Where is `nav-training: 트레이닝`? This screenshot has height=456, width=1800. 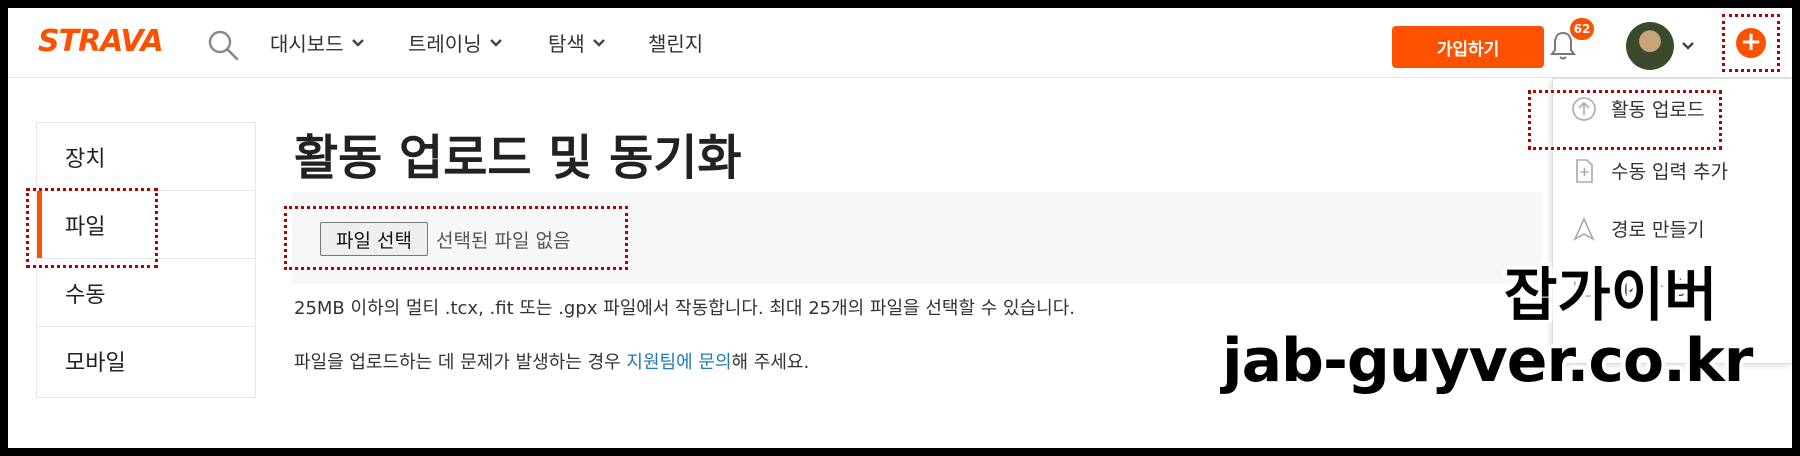 nav-training: 트레이닝 is located at coordinates (455, 42).